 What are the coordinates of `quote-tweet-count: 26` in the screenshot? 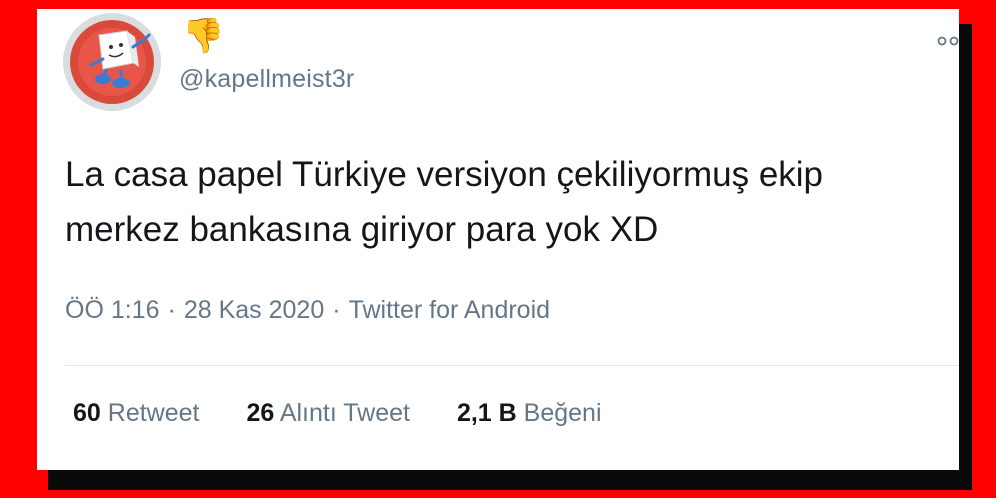 It's located at (260, 413).